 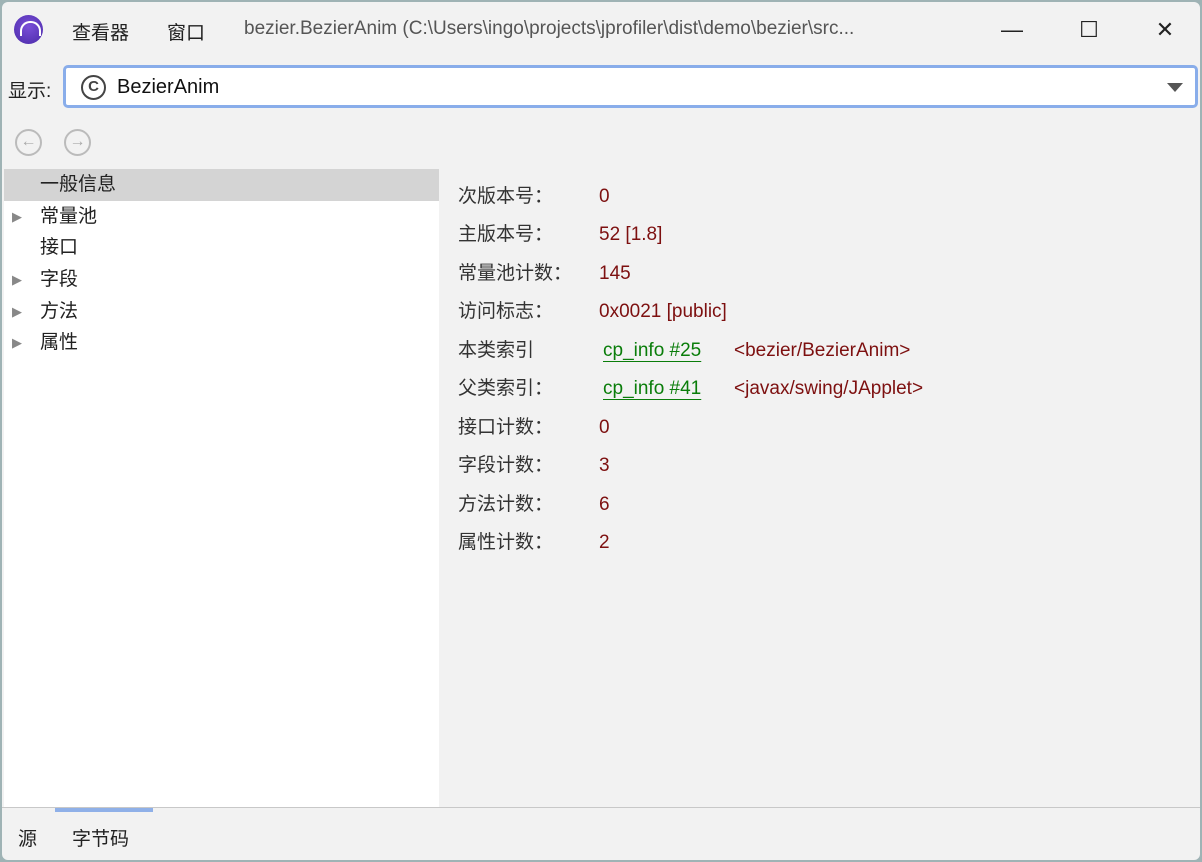 I want to click on info-label: 本类索引, so click(x=496, y=350).